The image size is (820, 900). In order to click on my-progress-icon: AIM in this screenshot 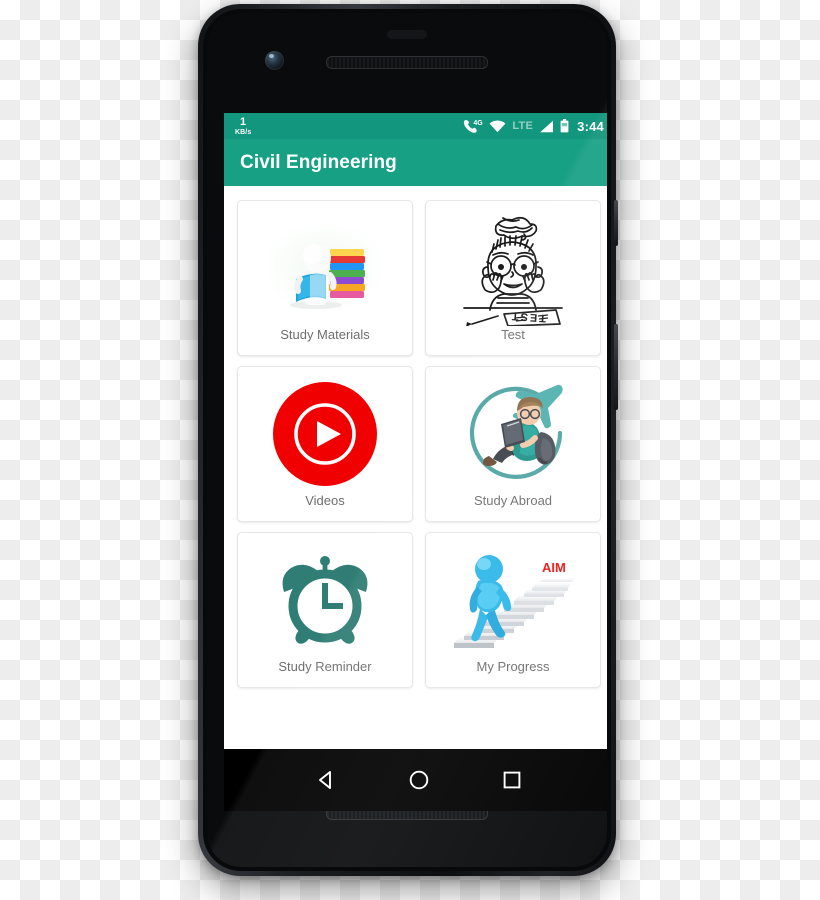, I will do `click(513, 599)`.